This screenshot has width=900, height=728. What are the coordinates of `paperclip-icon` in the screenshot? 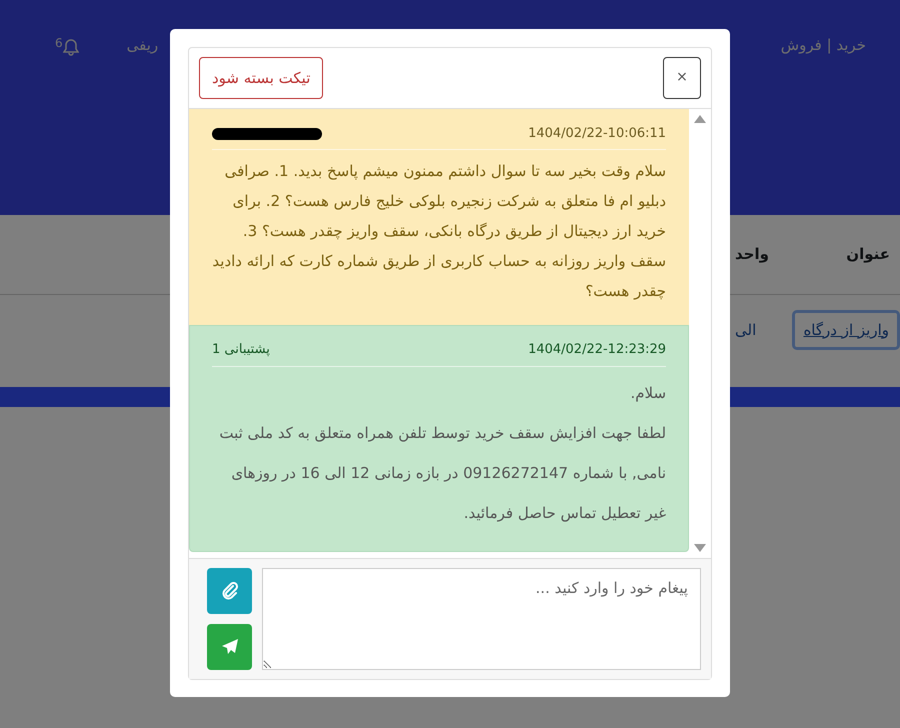 It's located at (229, 591).